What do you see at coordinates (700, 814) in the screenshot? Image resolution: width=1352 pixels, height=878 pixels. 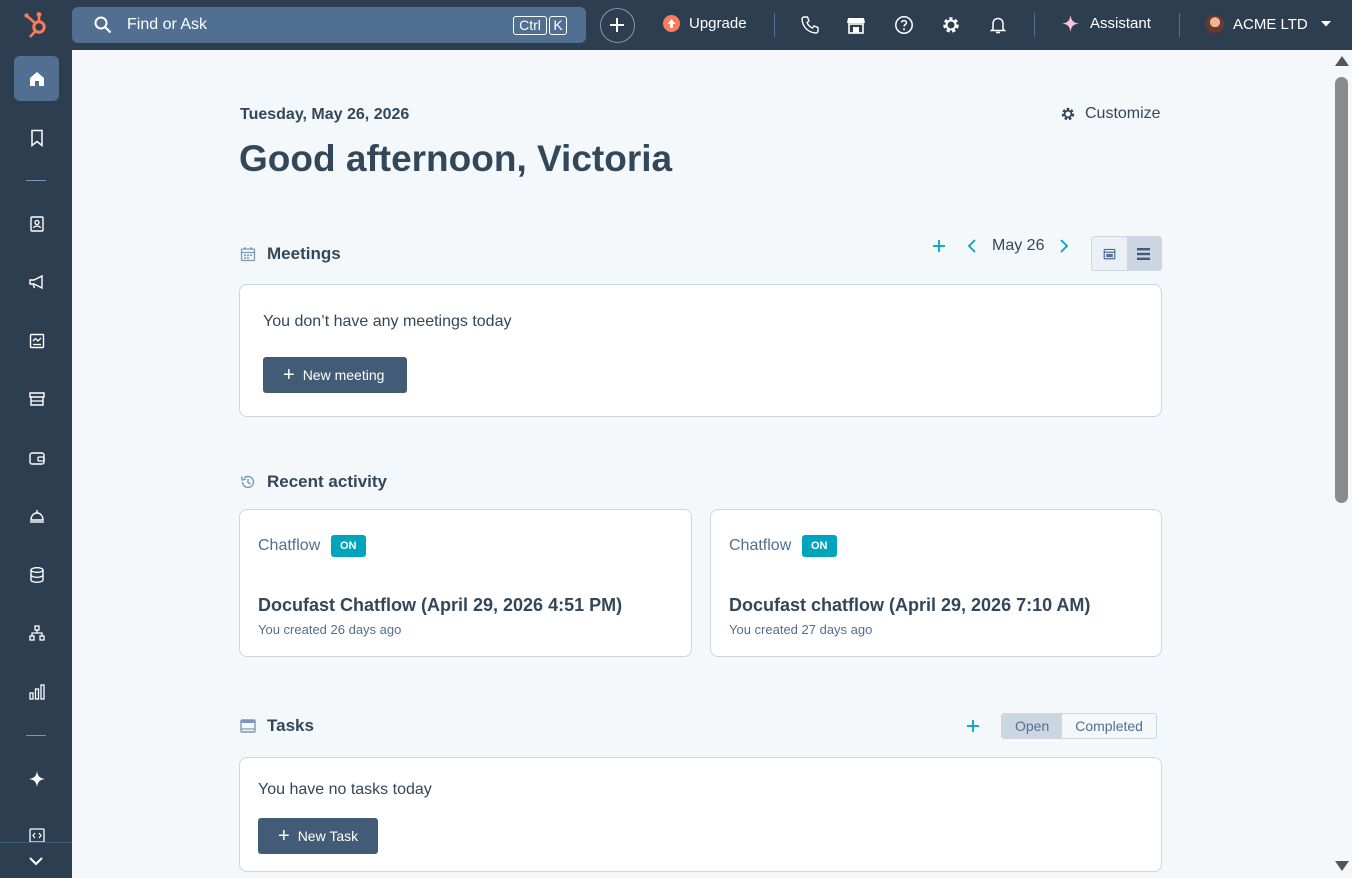 I see `tasks-card: You have no tasks today + New Task` at bounding box center [700, 814].